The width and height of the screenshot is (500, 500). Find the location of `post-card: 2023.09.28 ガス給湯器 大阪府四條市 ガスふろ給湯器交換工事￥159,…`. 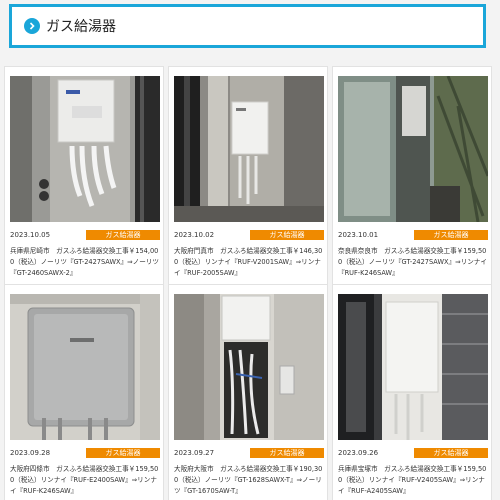

post-card: 2023.09.28 ガス給湯器 大阪府四條市 ガスふろ給湯器交換工事￥159,… is located at coordinates (84, 392).